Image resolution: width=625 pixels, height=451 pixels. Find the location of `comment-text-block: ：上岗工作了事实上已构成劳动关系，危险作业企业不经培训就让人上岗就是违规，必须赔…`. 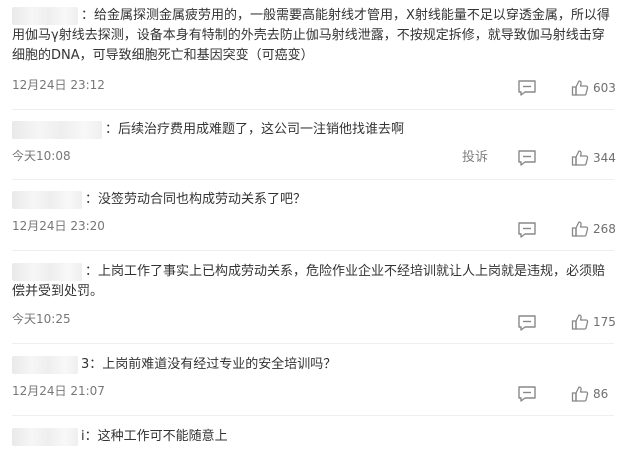

comment-text-block: ：上岗工作了事实上已构成劳动关系，危险作业企业不经培训就让人上岗就是违规，必须赔… is located at coordinates (313, 282).